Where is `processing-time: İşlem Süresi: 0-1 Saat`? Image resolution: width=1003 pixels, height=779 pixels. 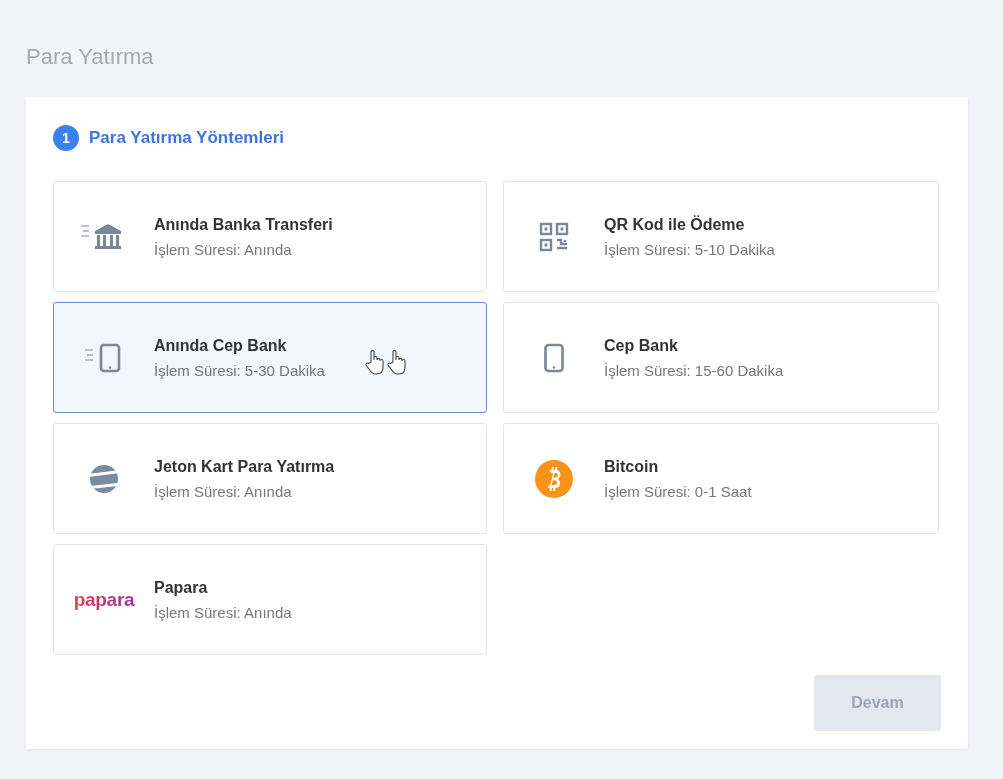
processing-time: İşlem Süresi: 0-1 Saat is located at coordinates (678, 491).